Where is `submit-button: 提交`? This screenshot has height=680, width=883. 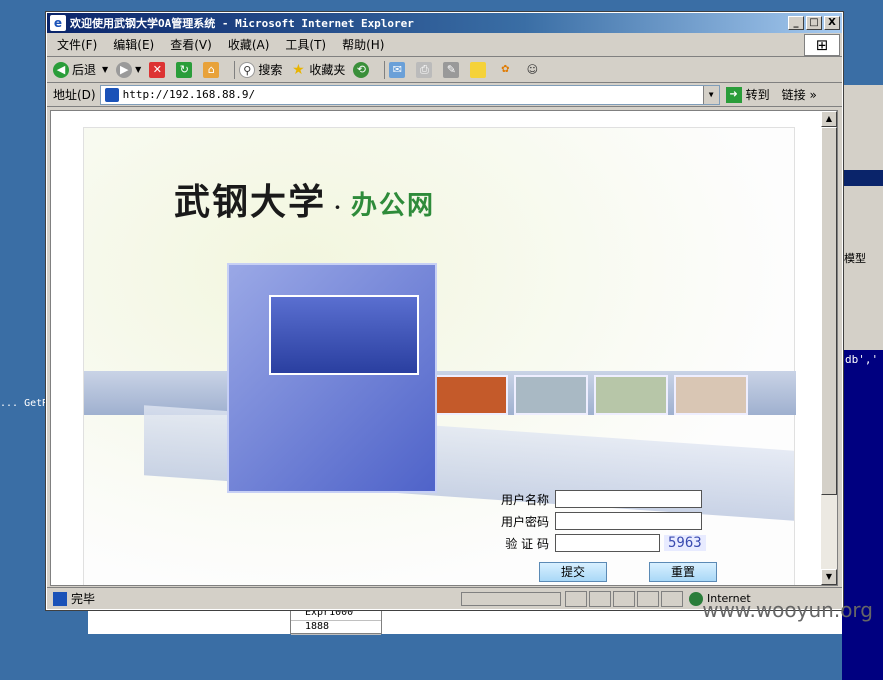 submit-button: 提交 is located at coordinates (573, 572).